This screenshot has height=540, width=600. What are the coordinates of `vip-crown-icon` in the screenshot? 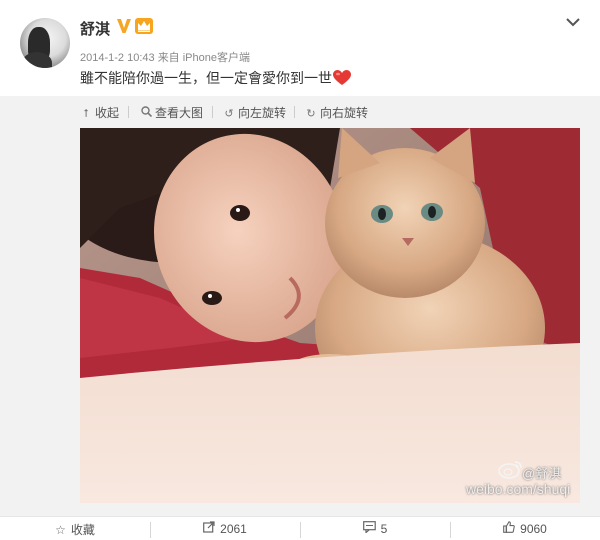 It's located at (144, 26).